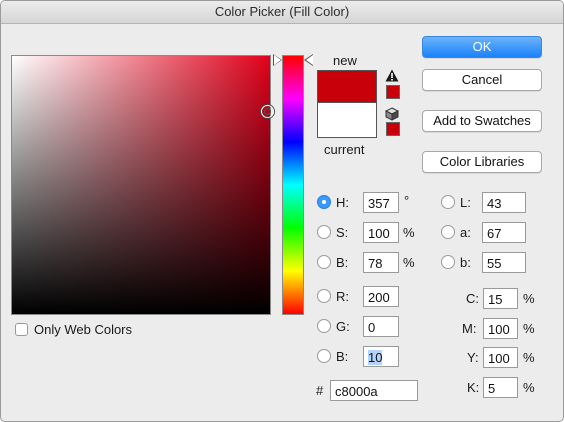 The height and width of the screenshot is (422, 564). What do you see at coordinates (482, 47) in the screenshot?
I see `ok-button: OK` at bounding box center [482, 47].